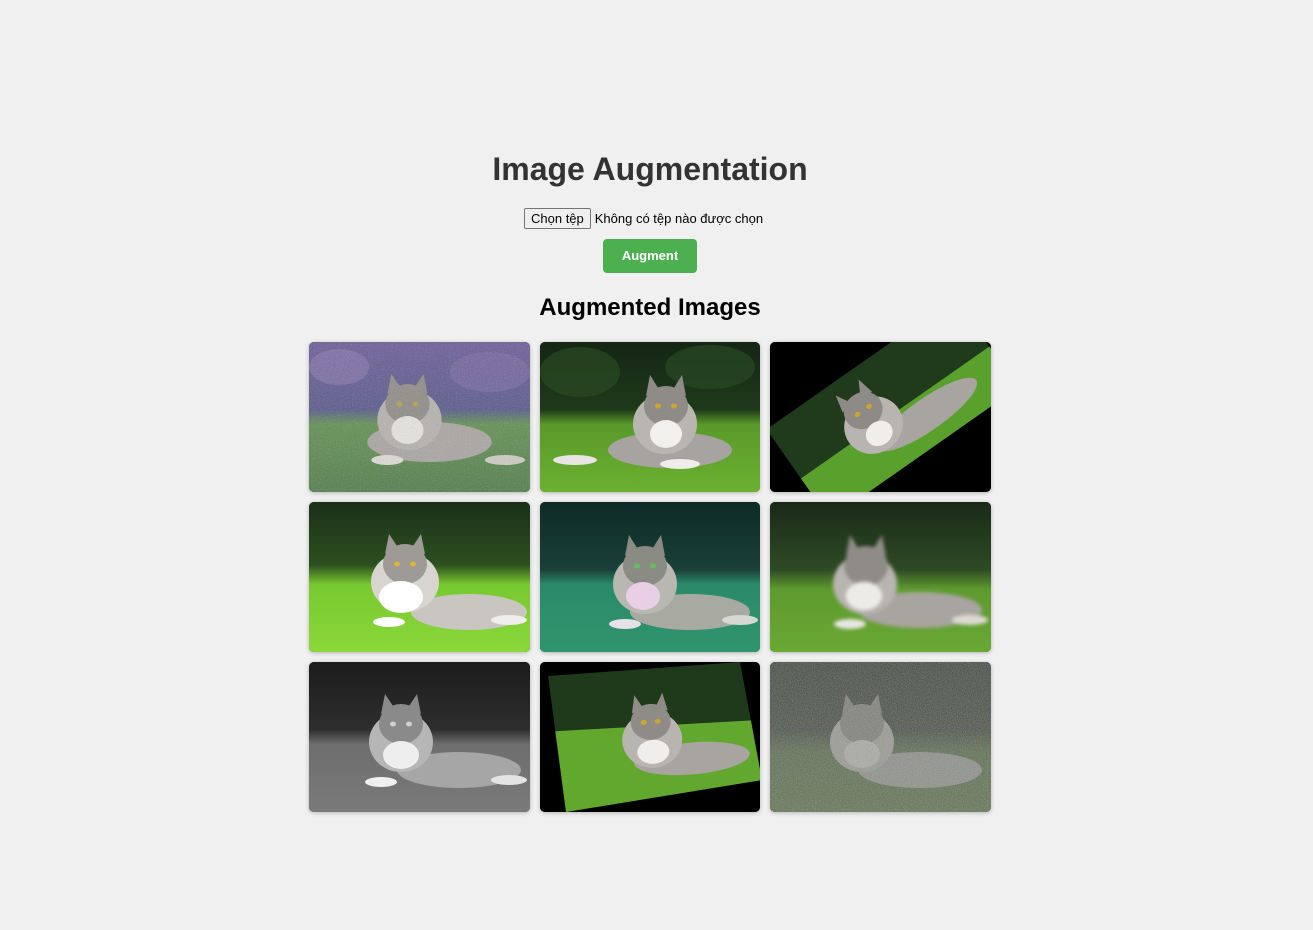 The width and height of the screenshot is (1313, 930). Describe the element at coordinates (679, 218) in the screenshot. I see `file-status-text: Không có tệp nào được chọn` at that location.